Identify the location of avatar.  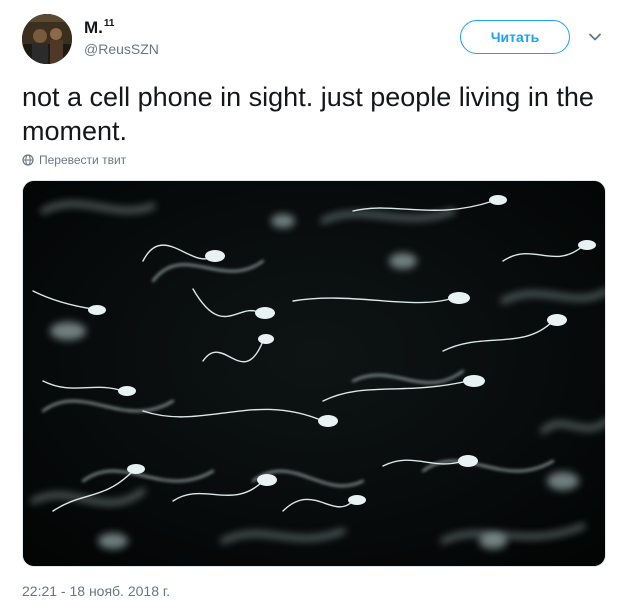
(47, 39).